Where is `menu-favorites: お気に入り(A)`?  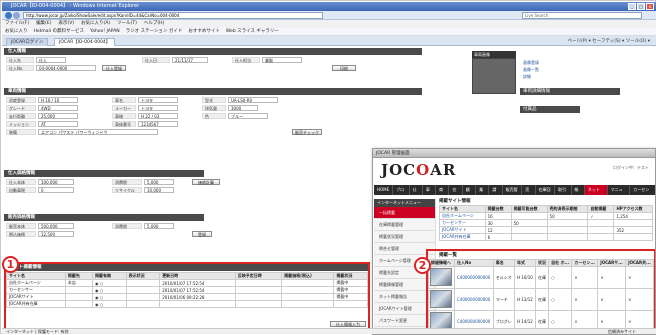 menu-favorites: お気に入り(A) is located at coordinates (95, 24).